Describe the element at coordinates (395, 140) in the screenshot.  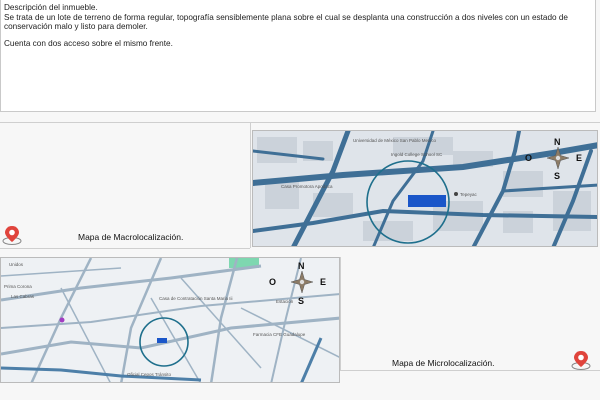
I see `map-label: Universidad de México San Pablo Mexico` at that location.